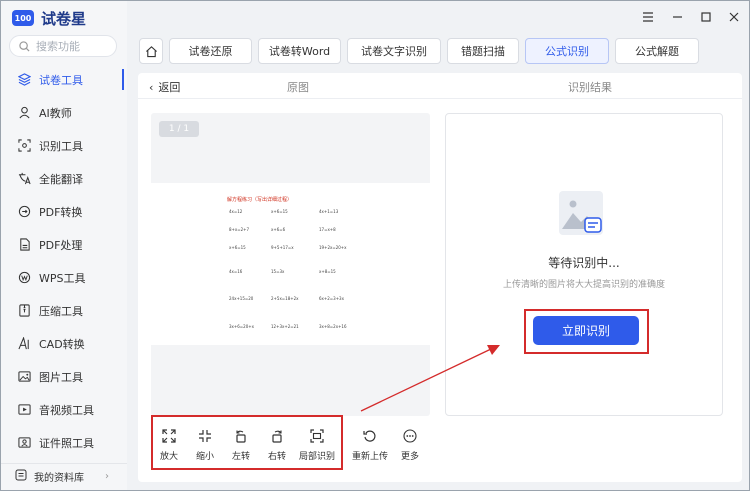  What do you see at coordinates (24, 79) in the screenshot?
I see `layers-icon` at bounding box center [24, 79].